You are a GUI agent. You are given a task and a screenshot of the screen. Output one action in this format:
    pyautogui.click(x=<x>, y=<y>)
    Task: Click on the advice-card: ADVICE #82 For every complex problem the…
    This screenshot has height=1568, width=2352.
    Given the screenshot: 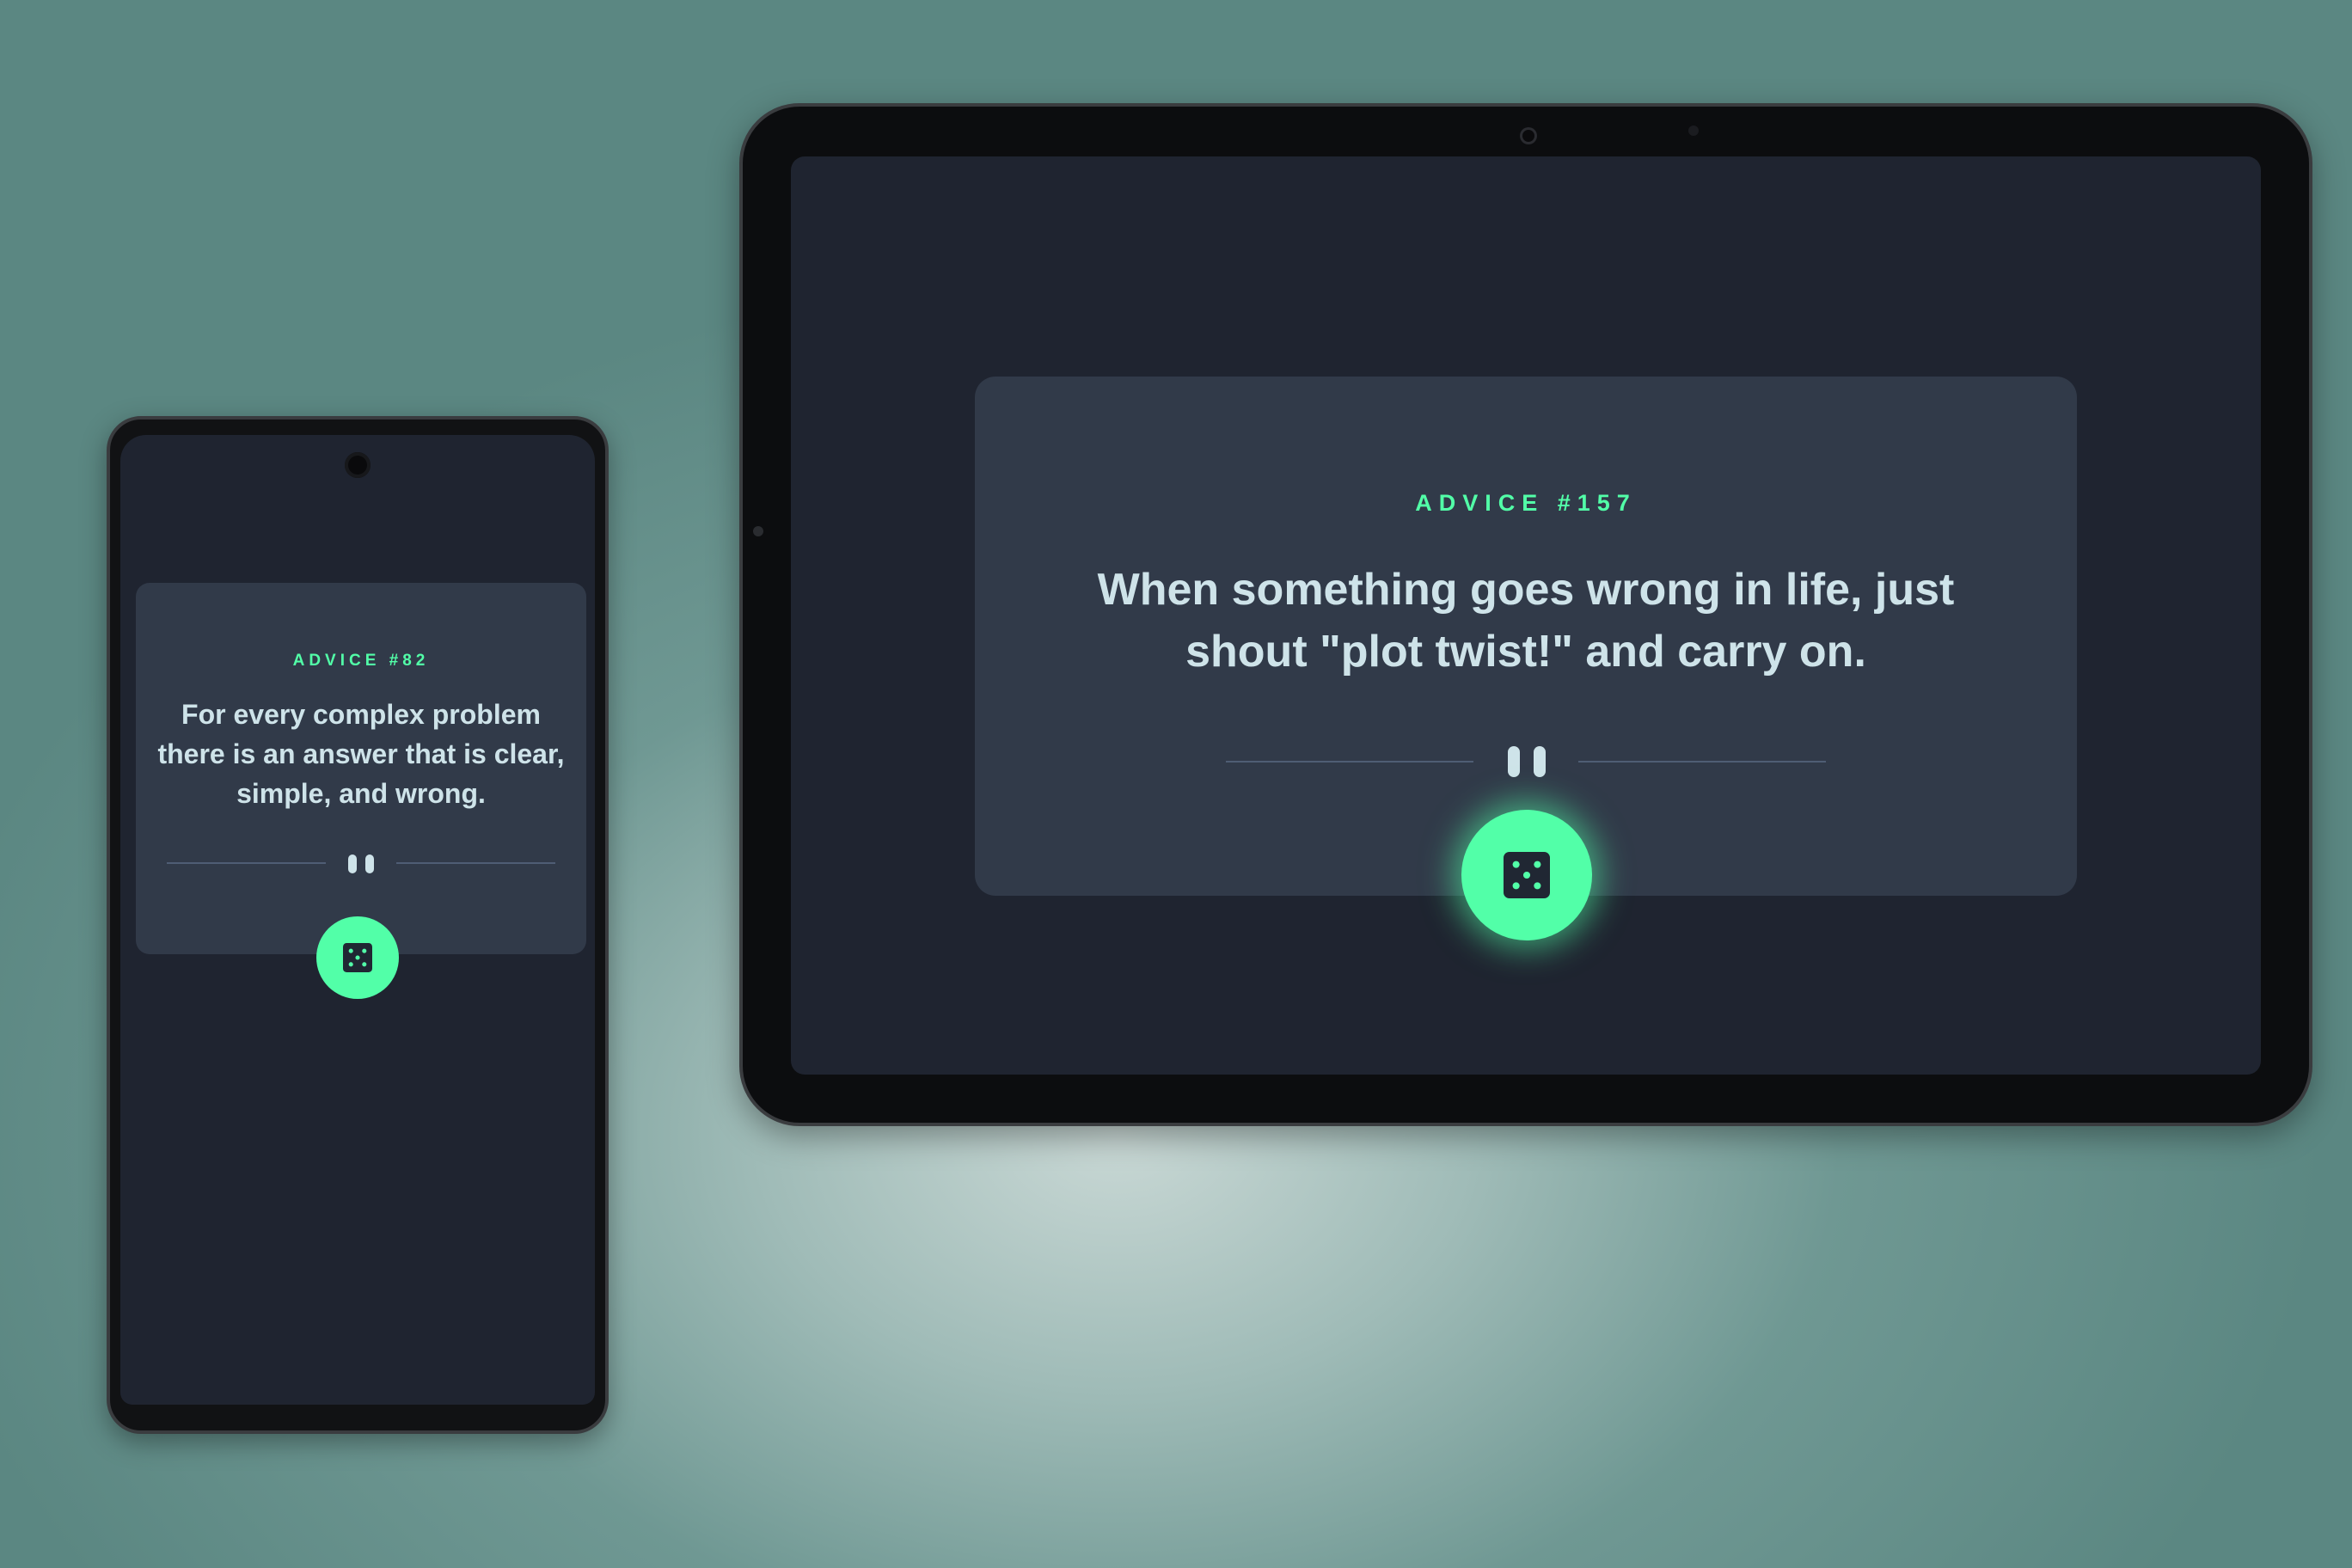 What is the action you would take?
    pyautogui.click(x=361, y=768)
    